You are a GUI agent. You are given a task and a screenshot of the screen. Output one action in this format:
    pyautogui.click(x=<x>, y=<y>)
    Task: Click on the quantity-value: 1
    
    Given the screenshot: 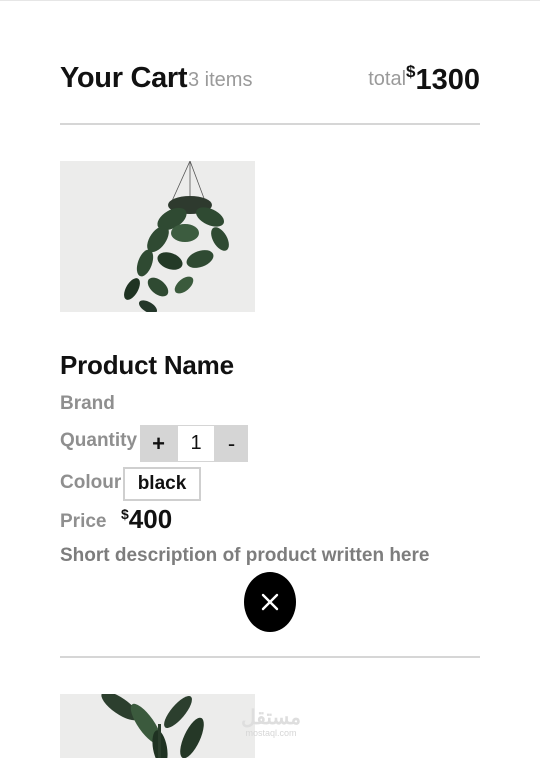 What is the action you would take?
    pyautogui.click(x=196, y=443)
    